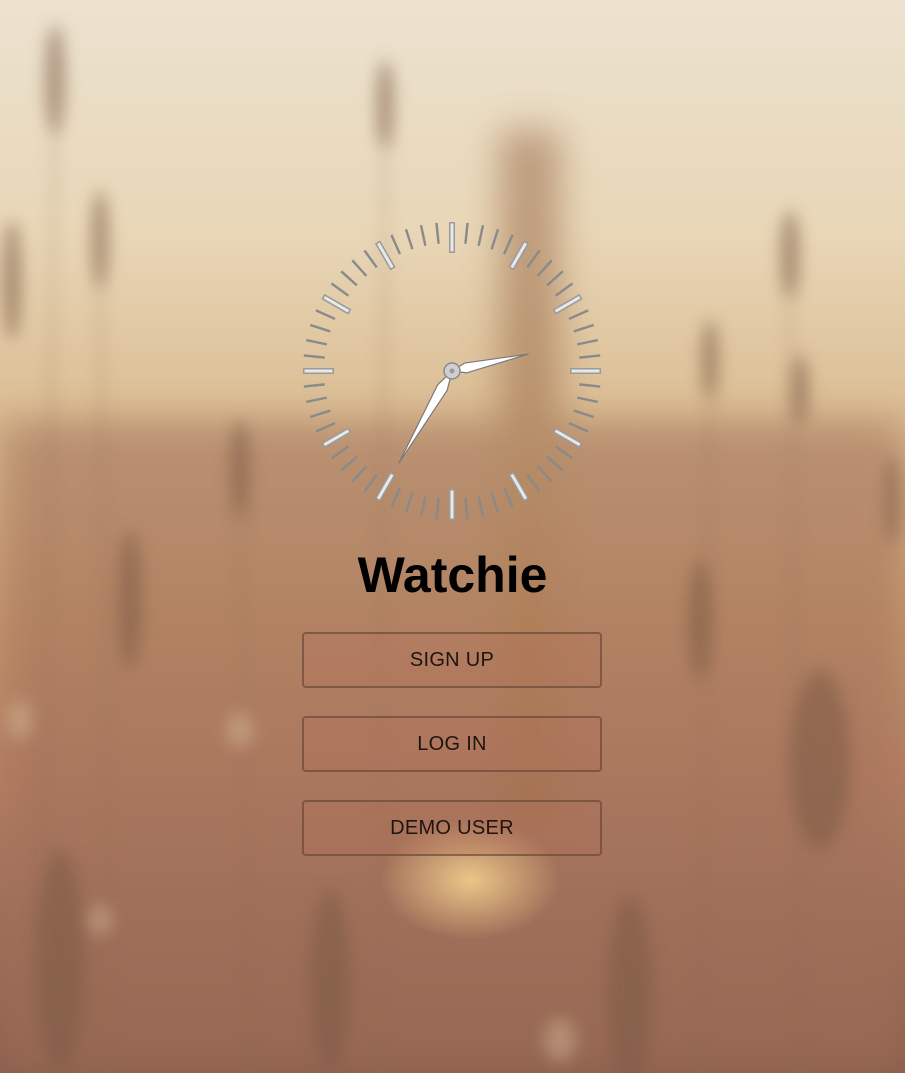 Image resolution: width=905 pixels, height=1073 pixels. What do you see at coordinates (452, 828) in the screenshot?
I see `demo-user-button: DEMO USER` at bounding box center [452, 828].